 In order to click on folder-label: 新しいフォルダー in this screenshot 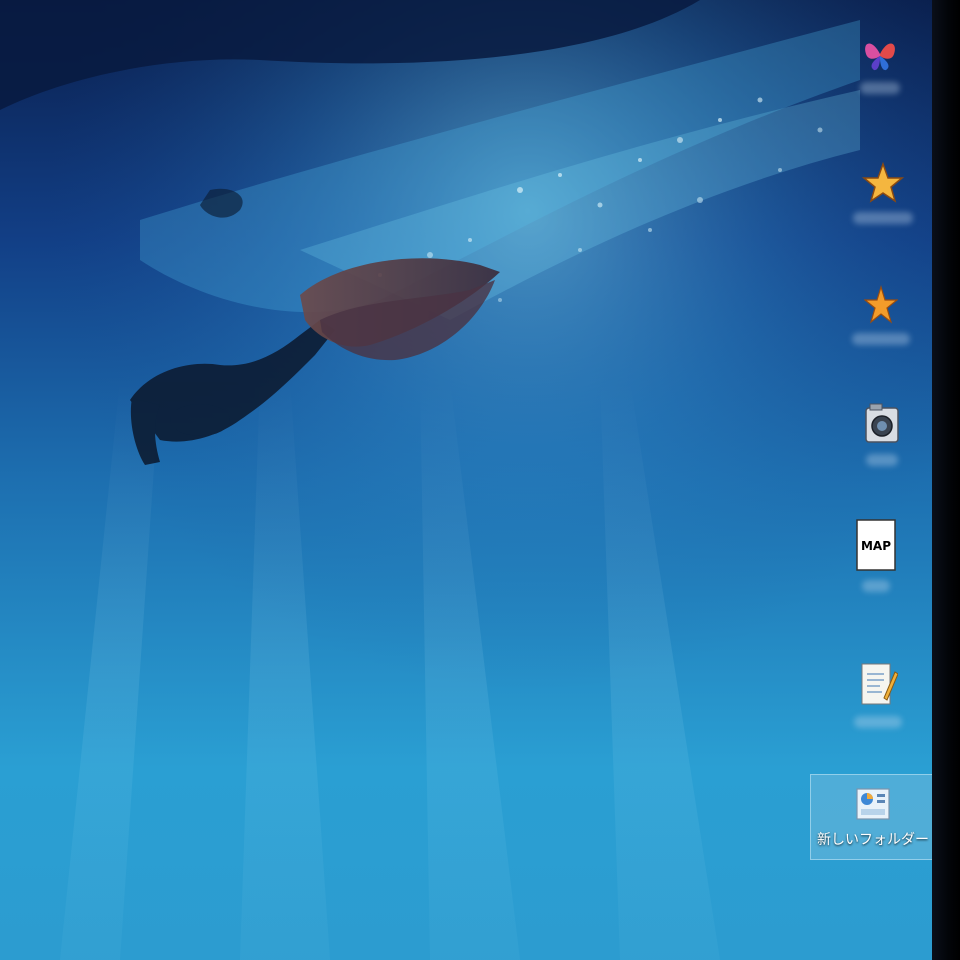, I will do `click(873, 840)`.